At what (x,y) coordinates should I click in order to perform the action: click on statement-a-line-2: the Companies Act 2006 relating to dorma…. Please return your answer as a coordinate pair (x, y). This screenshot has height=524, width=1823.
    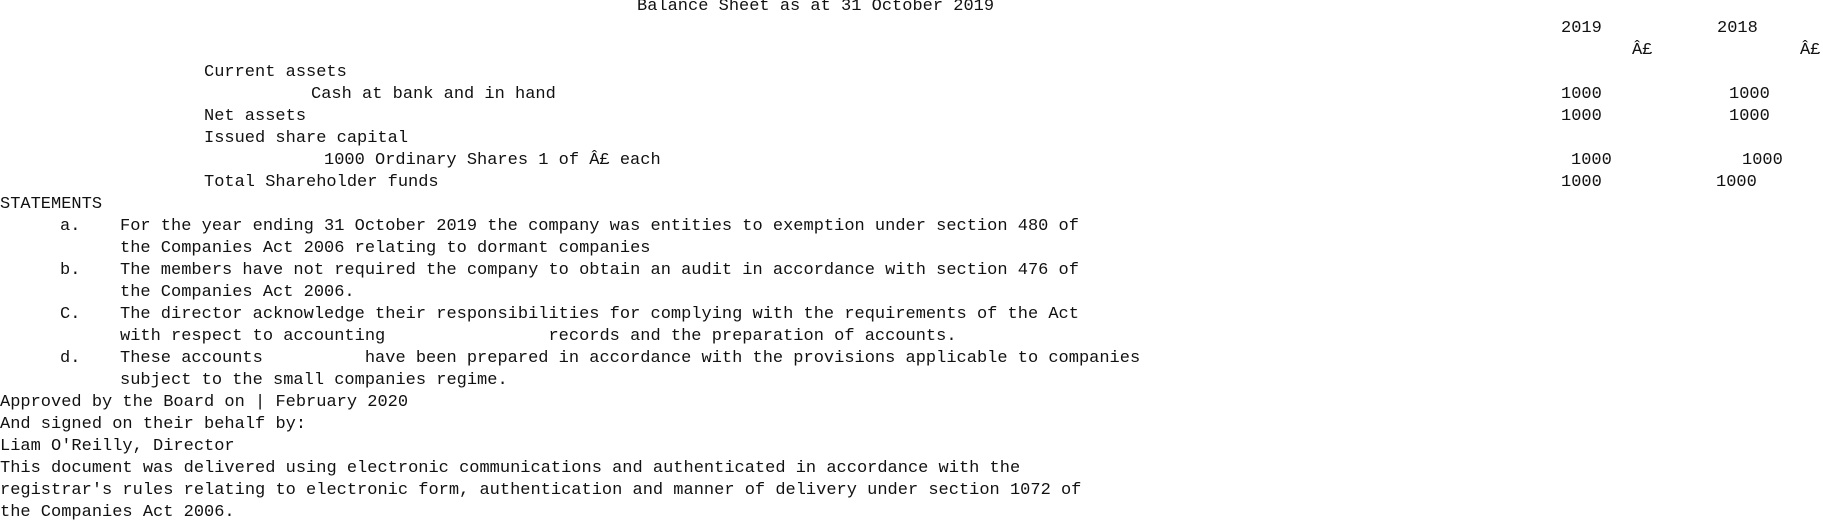
    Looking at the image, I should click on (385, 248).